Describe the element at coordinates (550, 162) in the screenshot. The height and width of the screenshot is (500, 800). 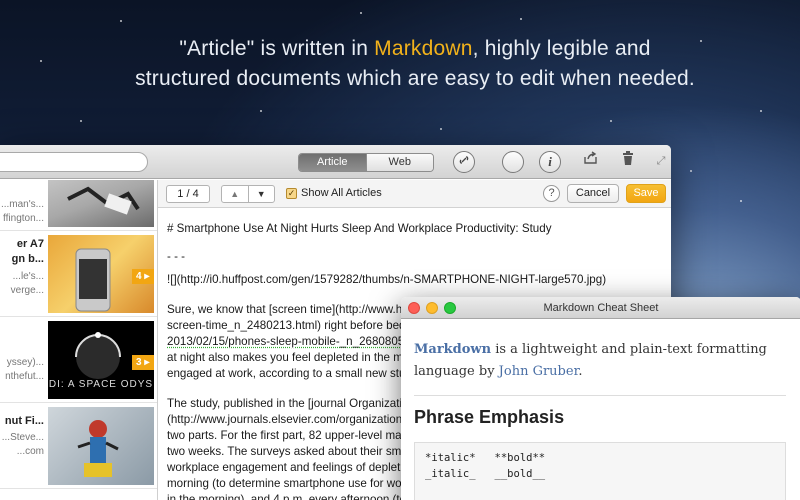
I see `info-icon: i` at that location.